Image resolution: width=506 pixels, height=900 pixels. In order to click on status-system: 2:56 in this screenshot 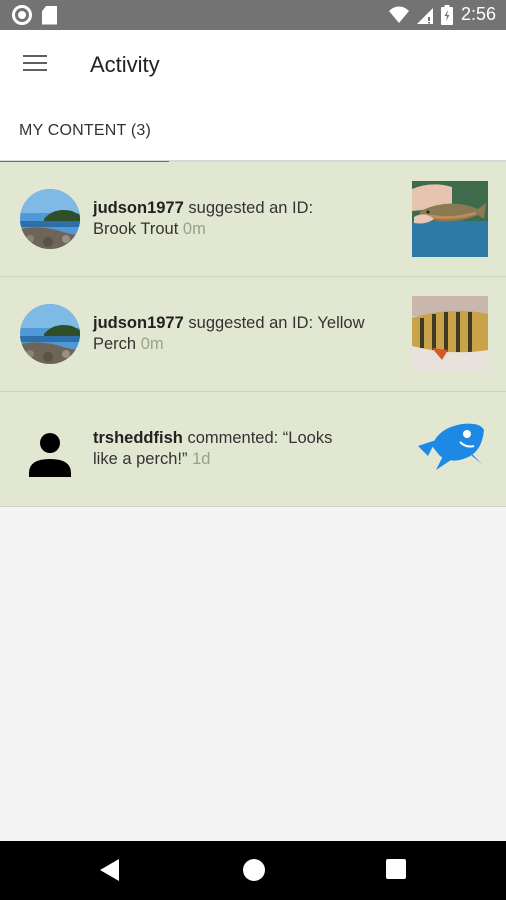, I will do `click(442, 14)`.